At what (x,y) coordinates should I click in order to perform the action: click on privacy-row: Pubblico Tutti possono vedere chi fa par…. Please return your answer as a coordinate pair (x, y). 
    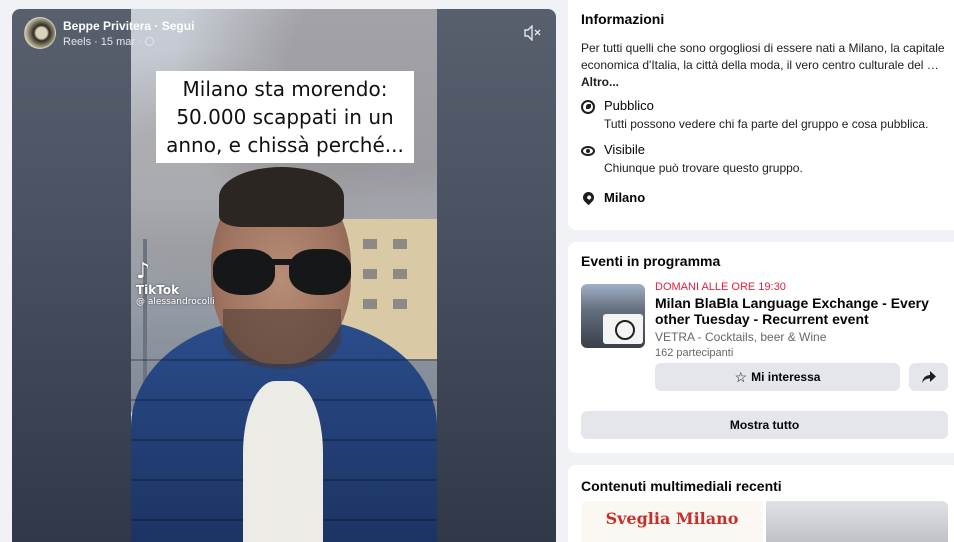
    Looking at the image, I should click on (754, 114).